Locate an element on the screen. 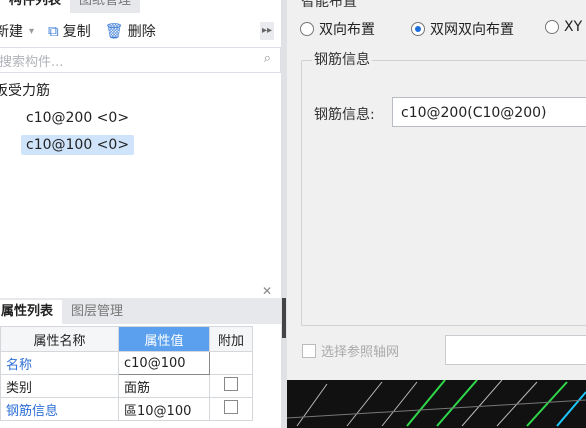 The width and height of the screenshot is (586, 428). dialog-title: 智能布置 is located at coordinates (329, 5).